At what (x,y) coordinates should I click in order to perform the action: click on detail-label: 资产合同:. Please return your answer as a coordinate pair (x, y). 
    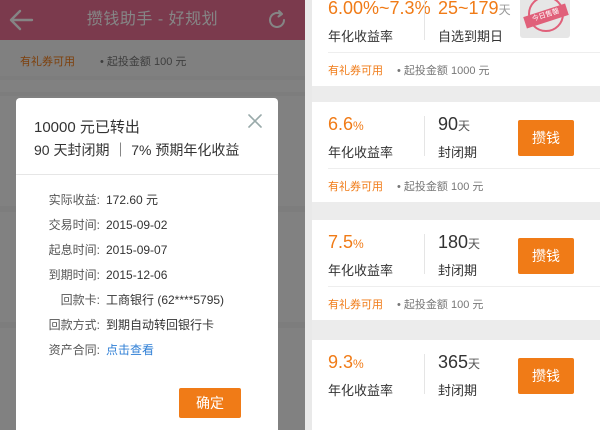
    Looking at the image, I should click on (74, 350).